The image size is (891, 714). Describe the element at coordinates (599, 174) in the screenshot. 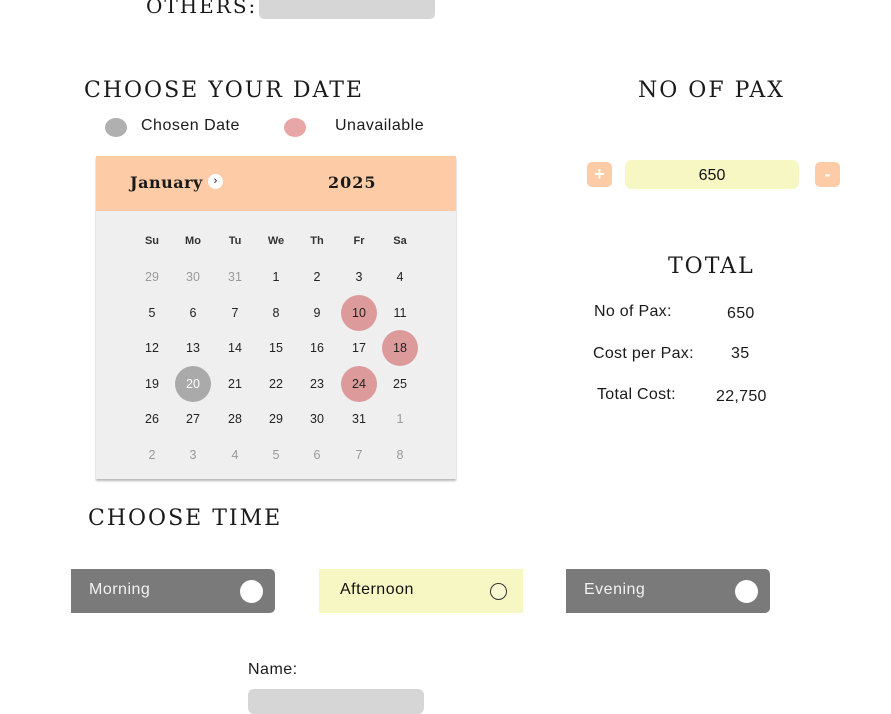

I see `pax-increment-button: +` at that location.